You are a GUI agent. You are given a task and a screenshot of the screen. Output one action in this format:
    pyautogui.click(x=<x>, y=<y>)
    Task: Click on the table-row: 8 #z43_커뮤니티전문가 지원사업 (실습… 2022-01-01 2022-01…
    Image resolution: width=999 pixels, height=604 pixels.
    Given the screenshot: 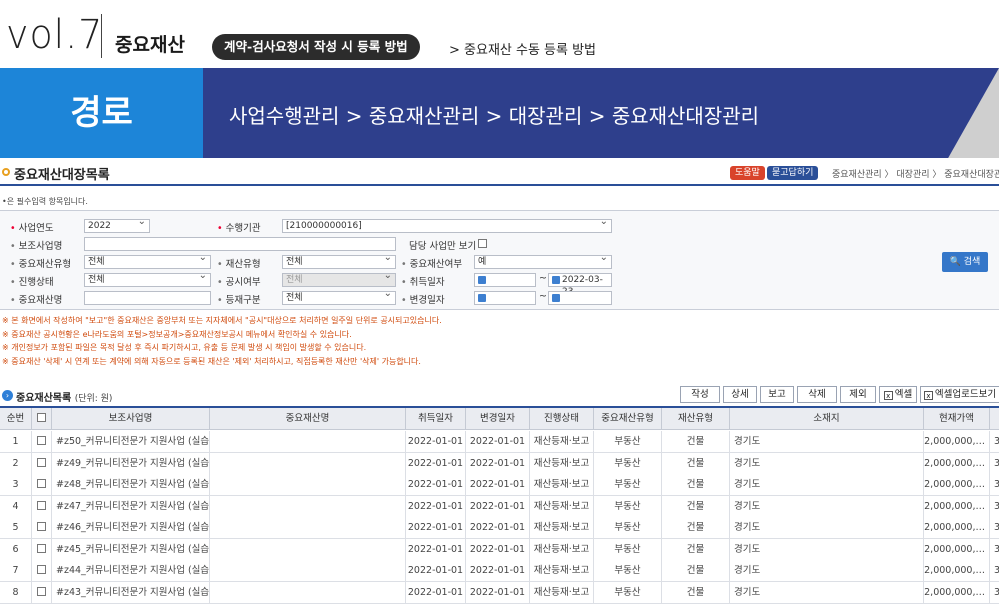 What is the action you would take?
    pyautogui.click(x=499, y=592)
    